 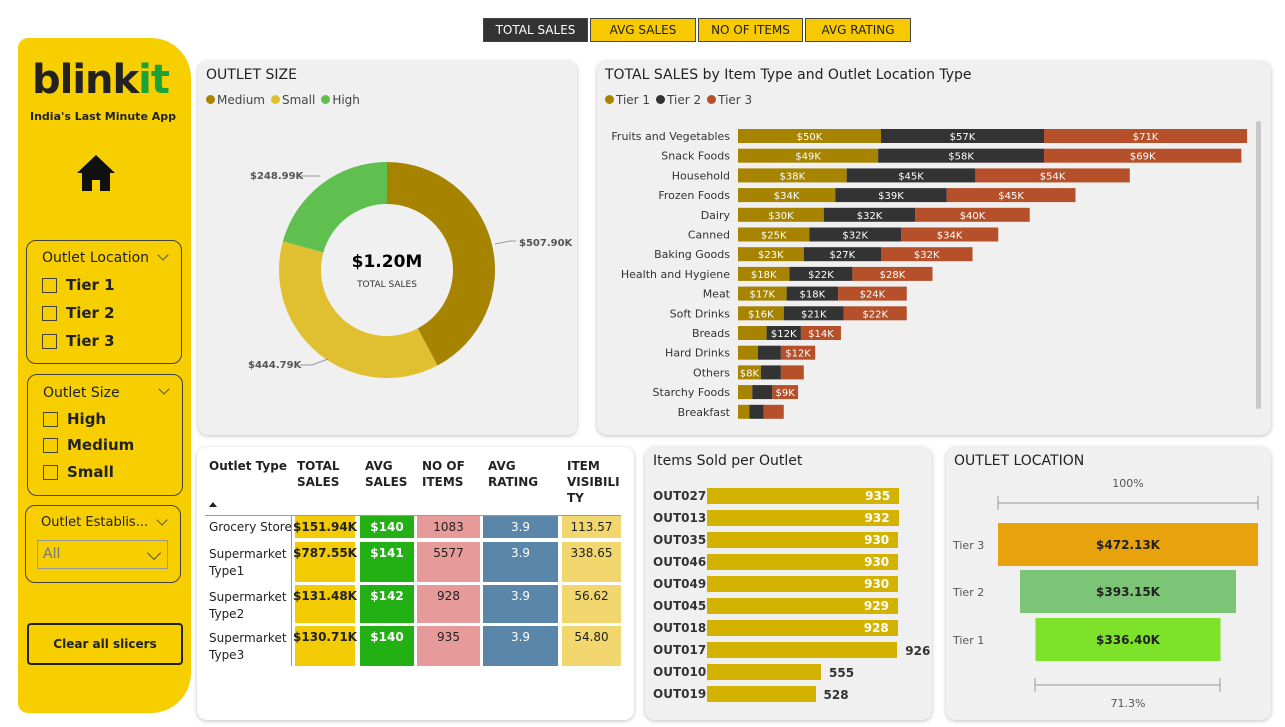 I want to click on home-icon, so click(x=96, y=175).